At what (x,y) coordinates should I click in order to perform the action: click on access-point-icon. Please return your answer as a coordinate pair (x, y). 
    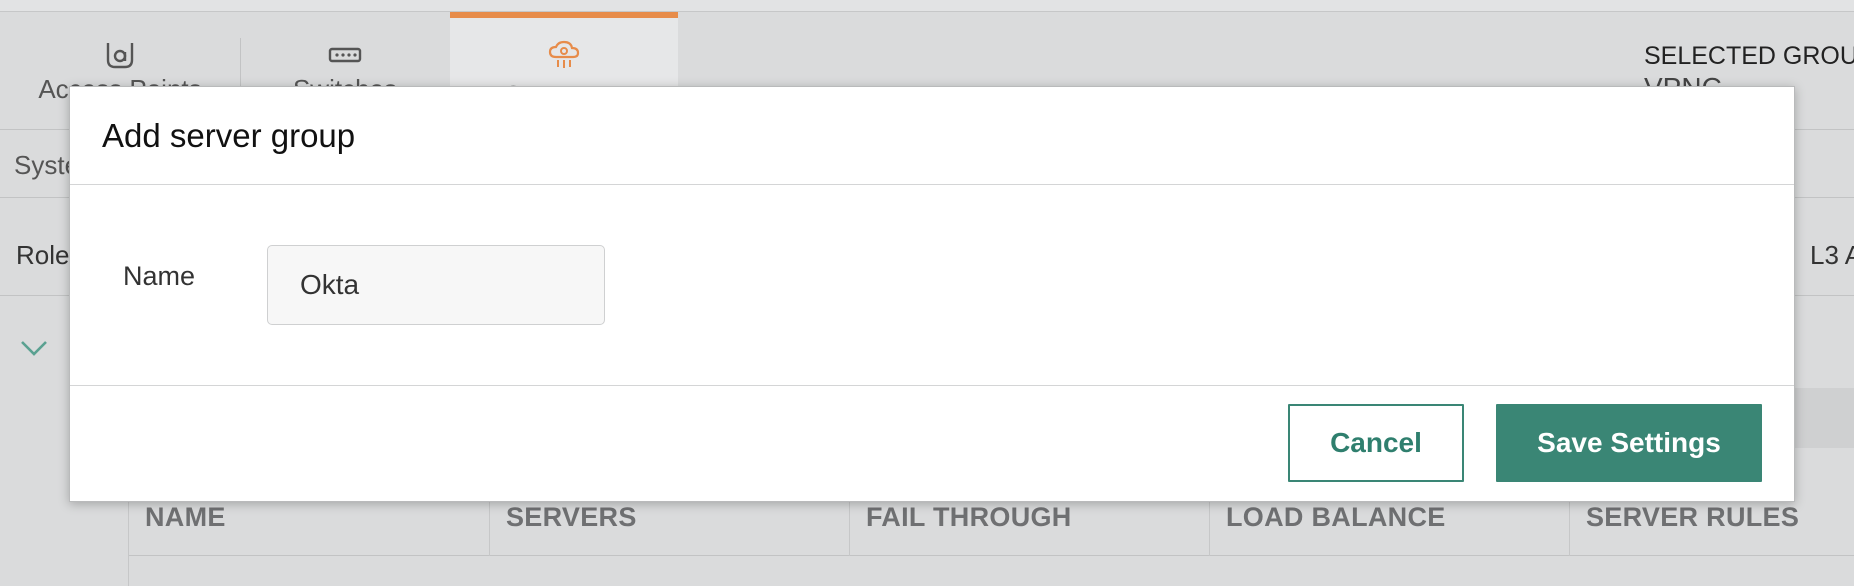
    Looking at the image, I should click on (120, 56).